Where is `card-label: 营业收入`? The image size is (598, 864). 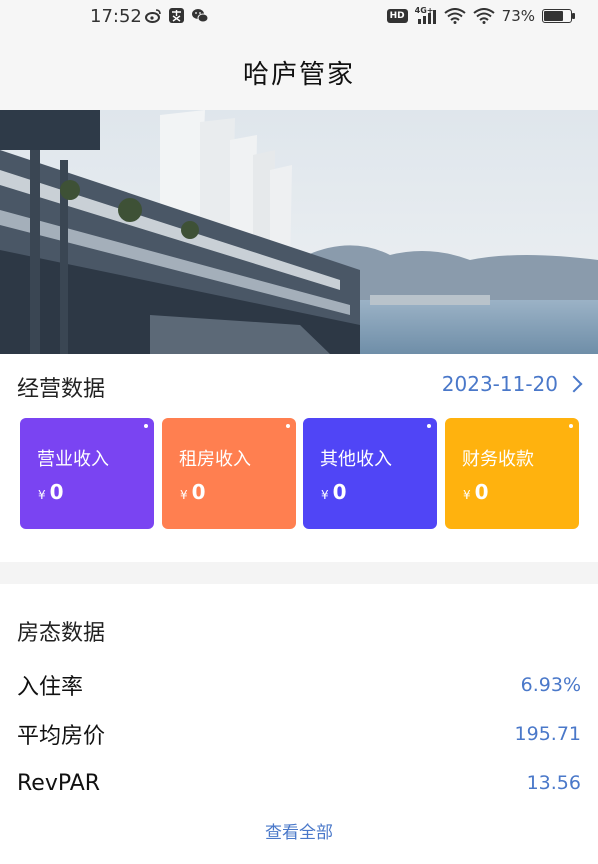
card-label: 营业收入 is located at coordinates (73, 459).